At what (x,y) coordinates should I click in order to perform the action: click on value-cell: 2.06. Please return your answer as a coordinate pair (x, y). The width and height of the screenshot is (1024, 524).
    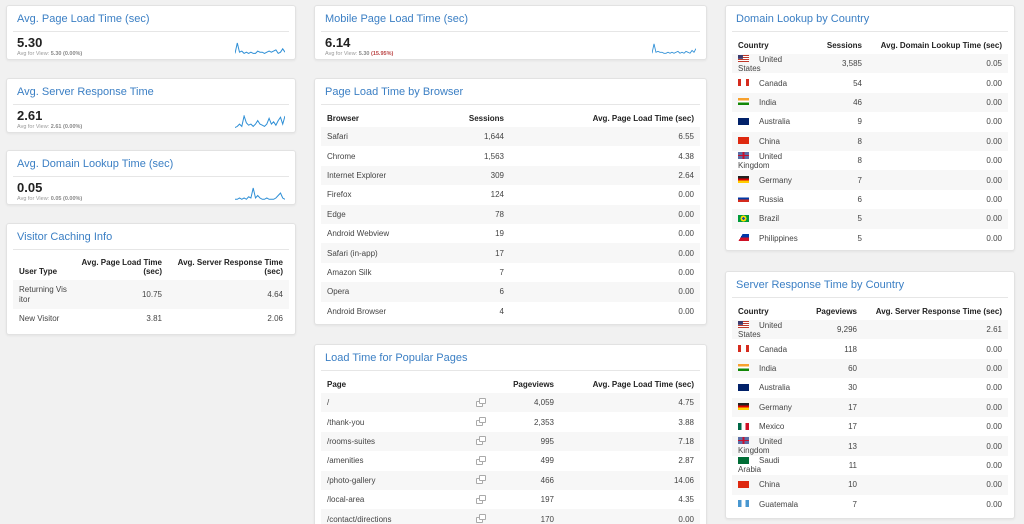
    Looking at the image, I should click on (275, 319).